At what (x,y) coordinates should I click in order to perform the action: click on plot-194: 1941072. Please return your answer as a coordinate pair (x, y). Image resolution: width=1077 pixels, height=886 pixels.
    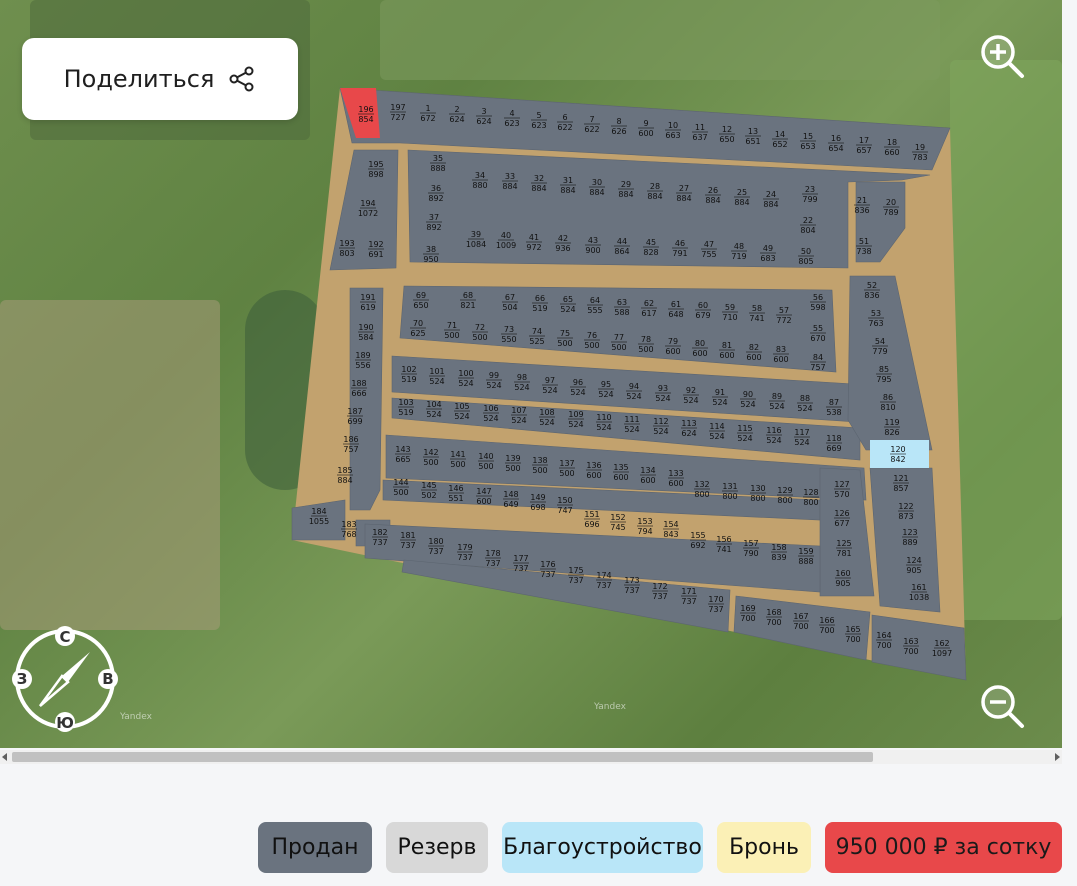
    Looking at the image, I should click on (368, 208).